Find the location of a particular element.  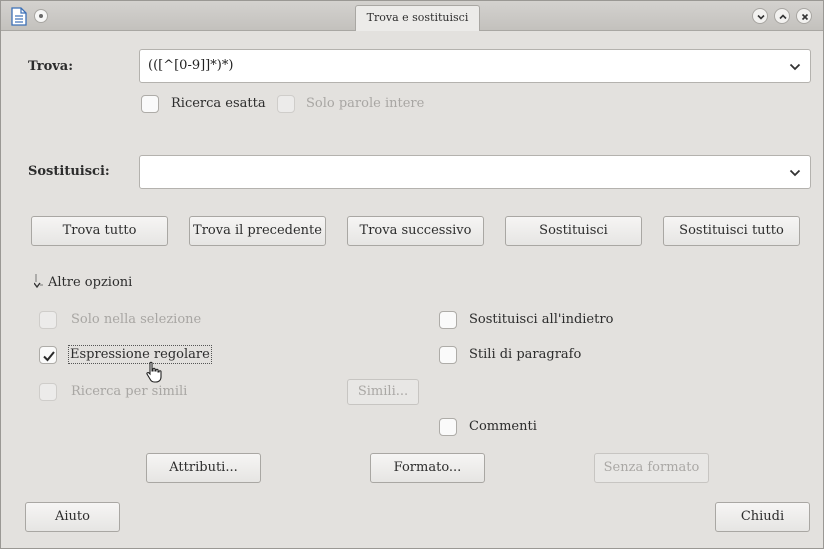

find-previous-button: Trova il precedente is located at coordinates (257, 231).